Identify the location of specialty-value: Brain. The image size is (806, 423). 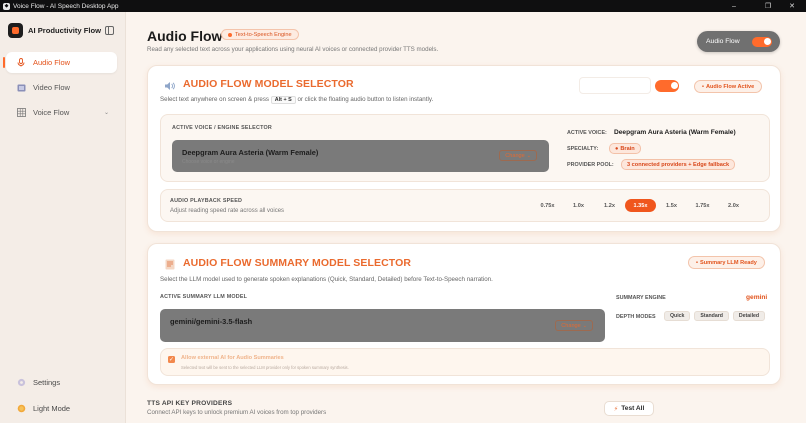
(627, 148).